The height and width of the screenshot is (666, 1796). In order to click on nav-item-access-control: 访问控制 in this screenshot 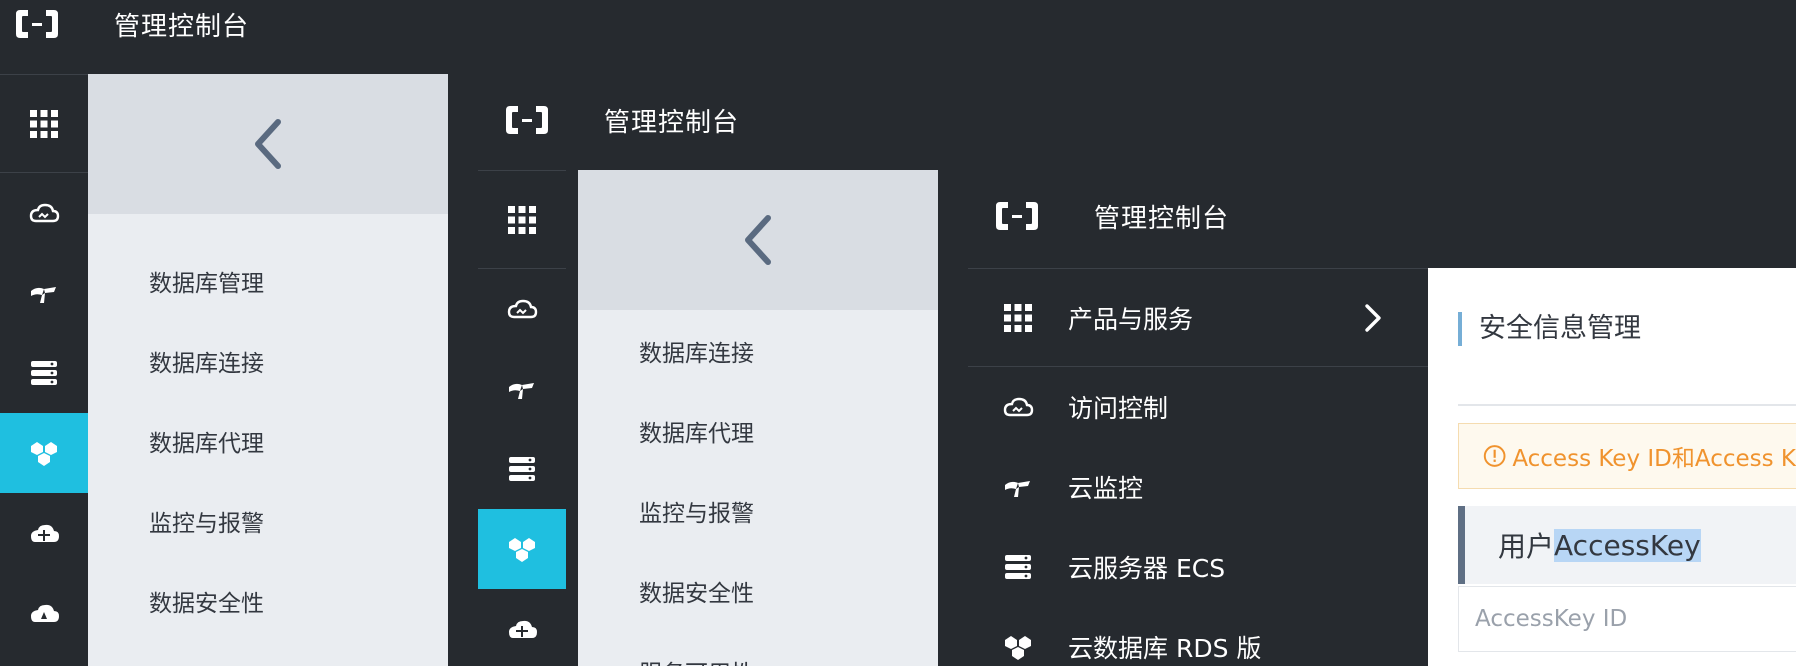, I will do `click(1198, 407)`.